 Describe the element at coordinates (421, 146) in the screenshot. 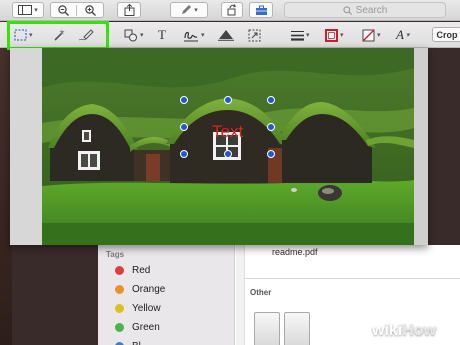

I see `preview-scrollbar` at that location.